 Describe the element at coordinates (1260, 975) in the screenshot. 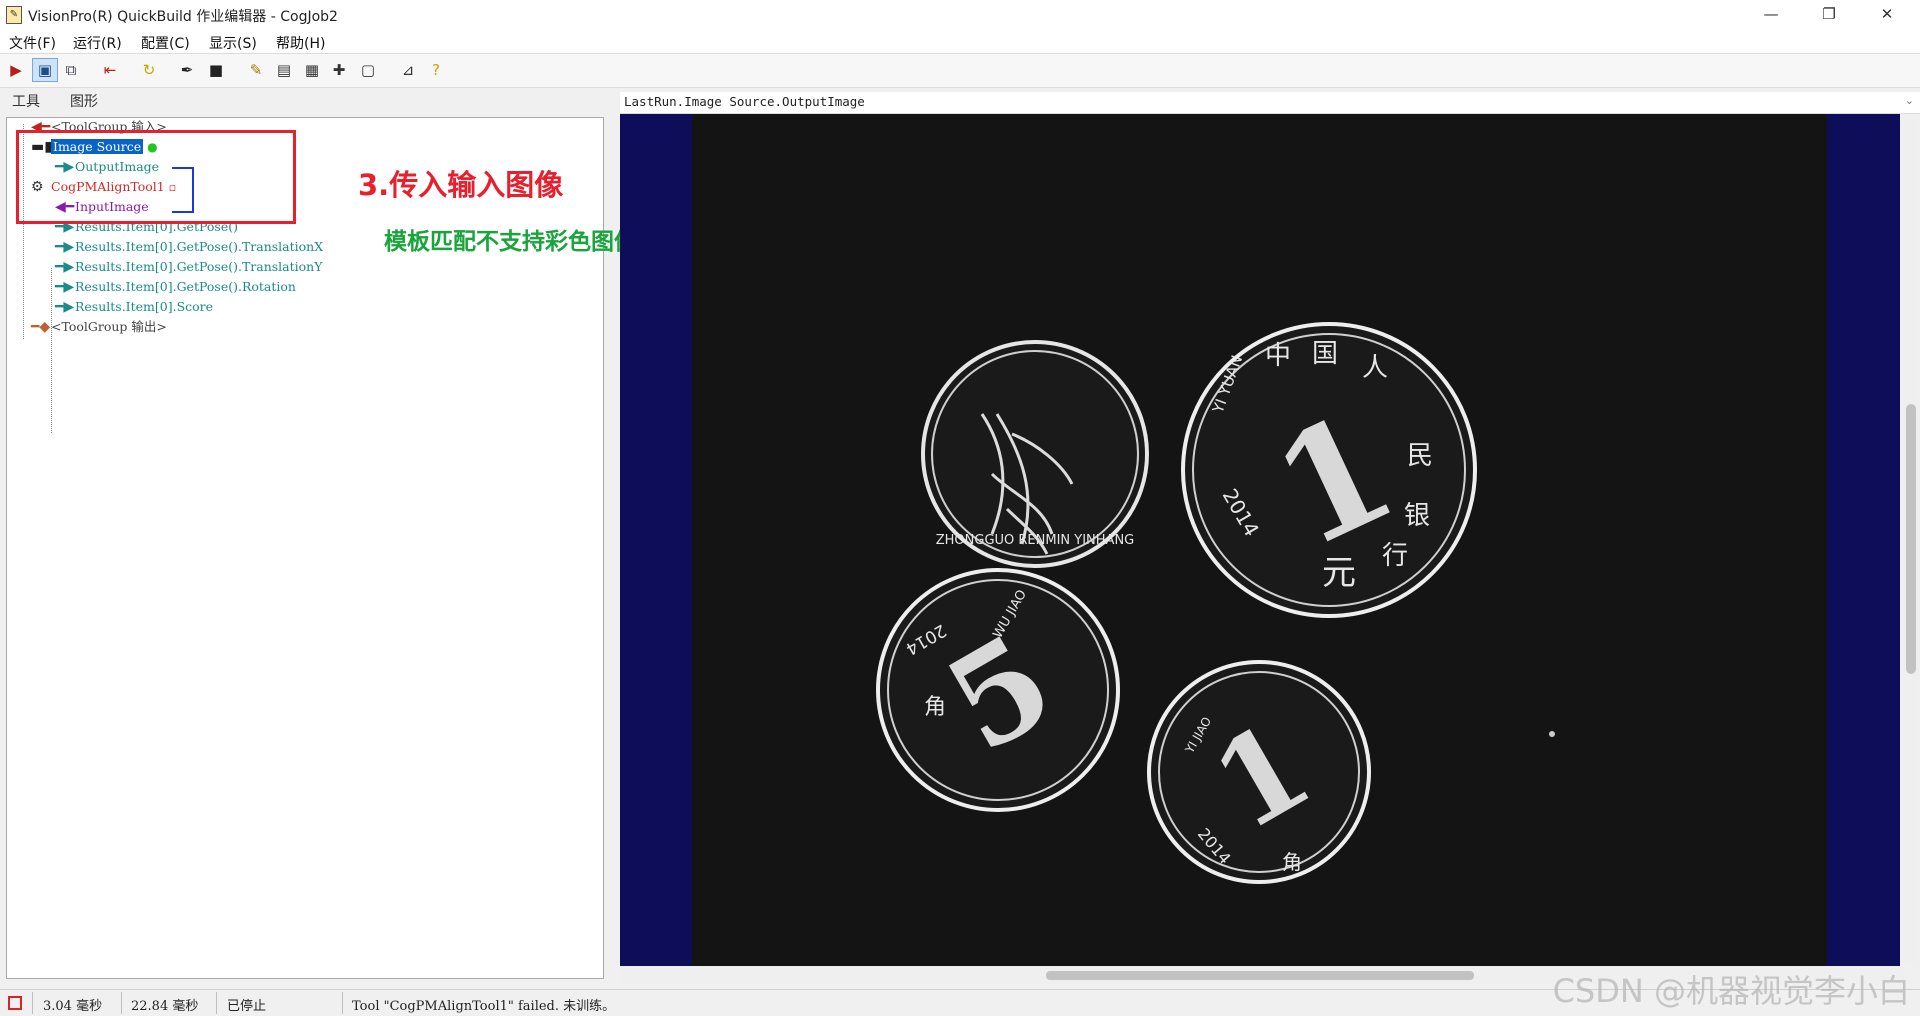

I see `horizontal-scroll-thumb` at that location.